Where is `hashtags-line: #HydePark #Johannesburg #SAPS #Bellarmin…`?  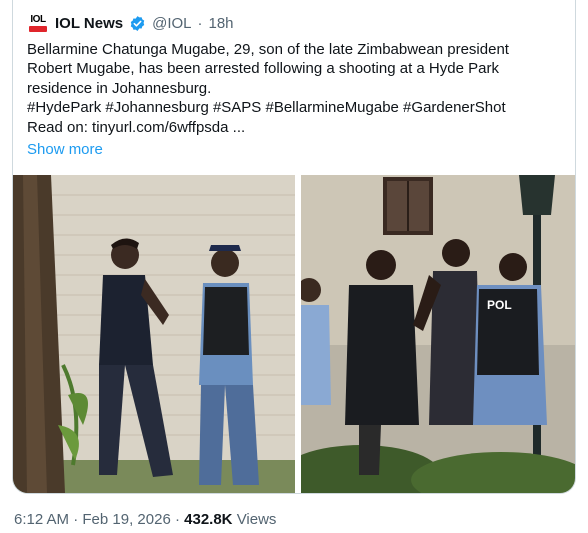
hashtags-line: #HydePark #Johannesburg #SAPS #Bellarmin… is located at coordinates (297, 107).